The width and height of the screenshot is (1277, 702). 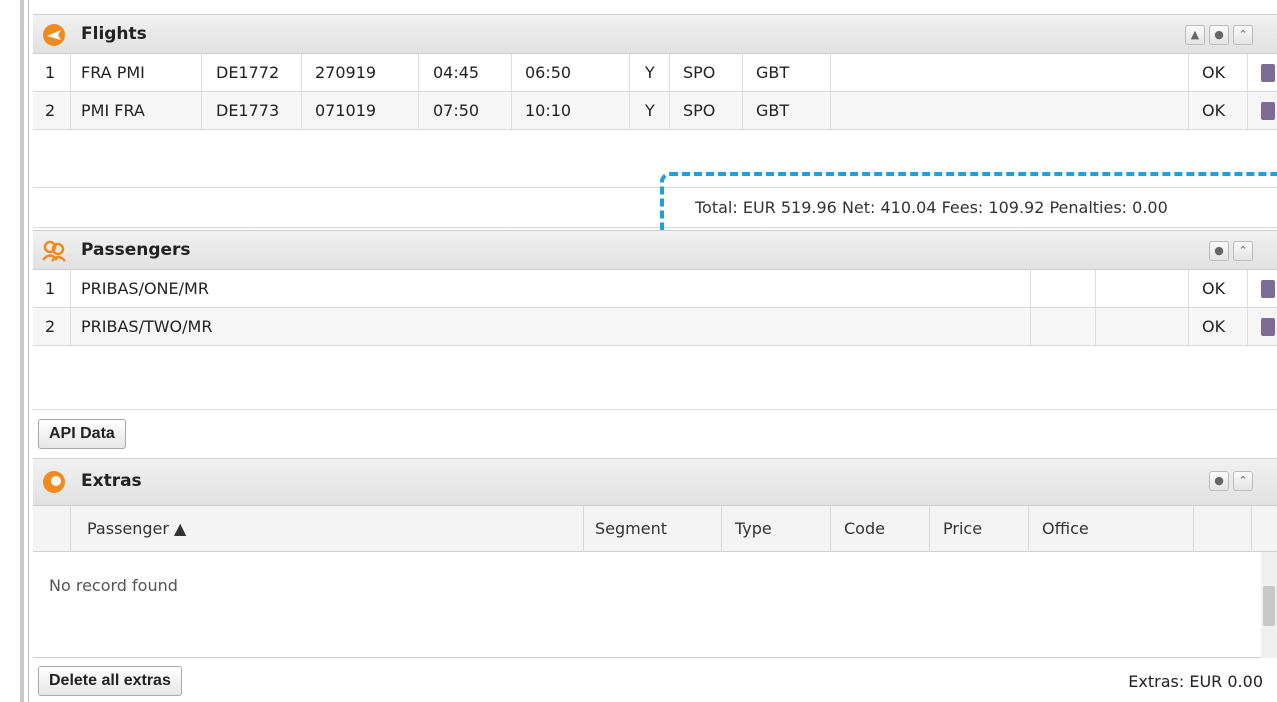 I want to click on flight-number: DE1772, so click(x=248, y=72).